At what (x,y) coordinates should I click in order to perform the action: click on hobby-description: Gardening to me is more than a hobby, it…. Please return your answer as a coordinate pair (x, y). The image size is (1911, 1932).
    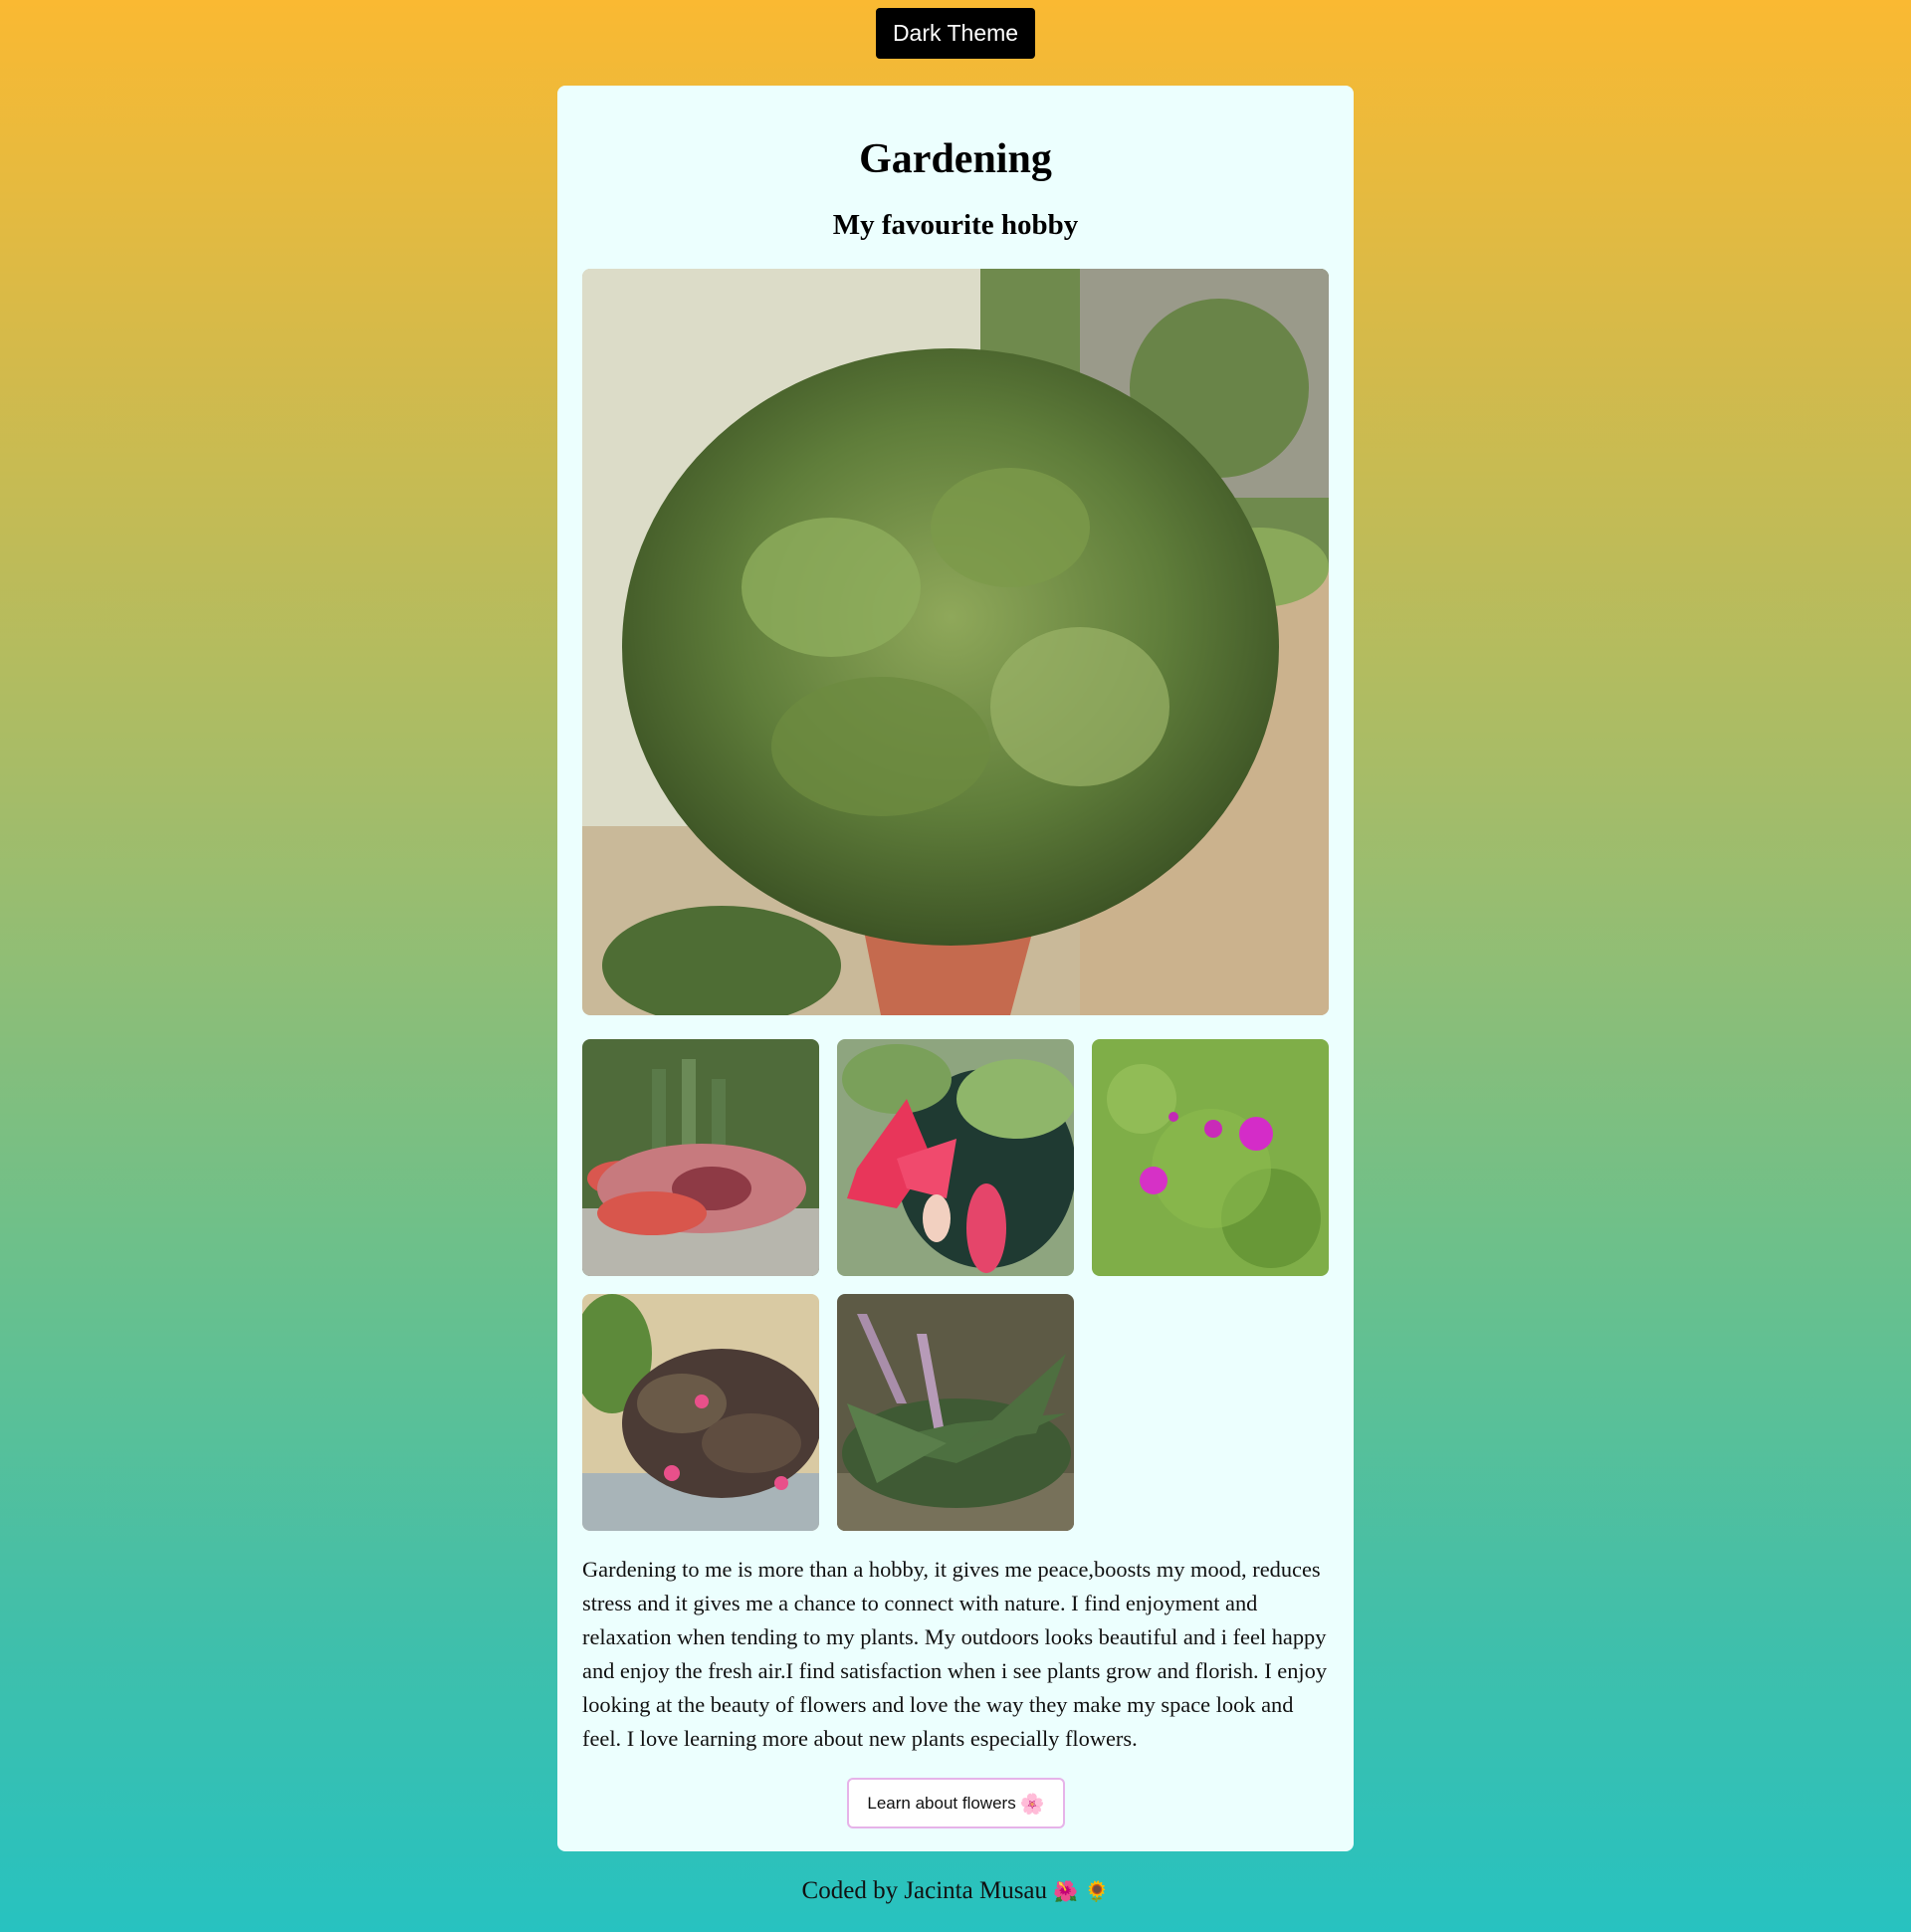
    Looking at the image, I should click on (955, 1654).